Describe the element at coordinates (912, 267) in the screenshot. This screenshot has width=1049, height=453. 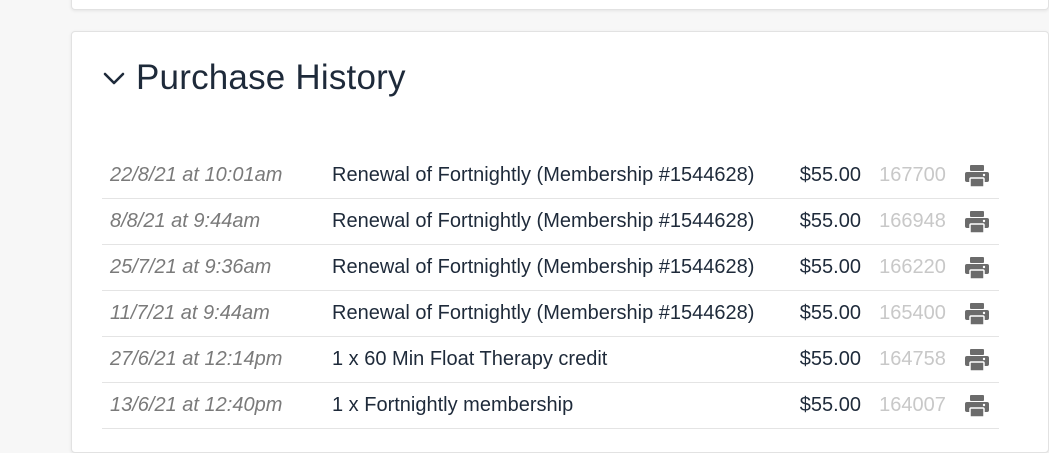
I see `order-id: 166220` at that location.